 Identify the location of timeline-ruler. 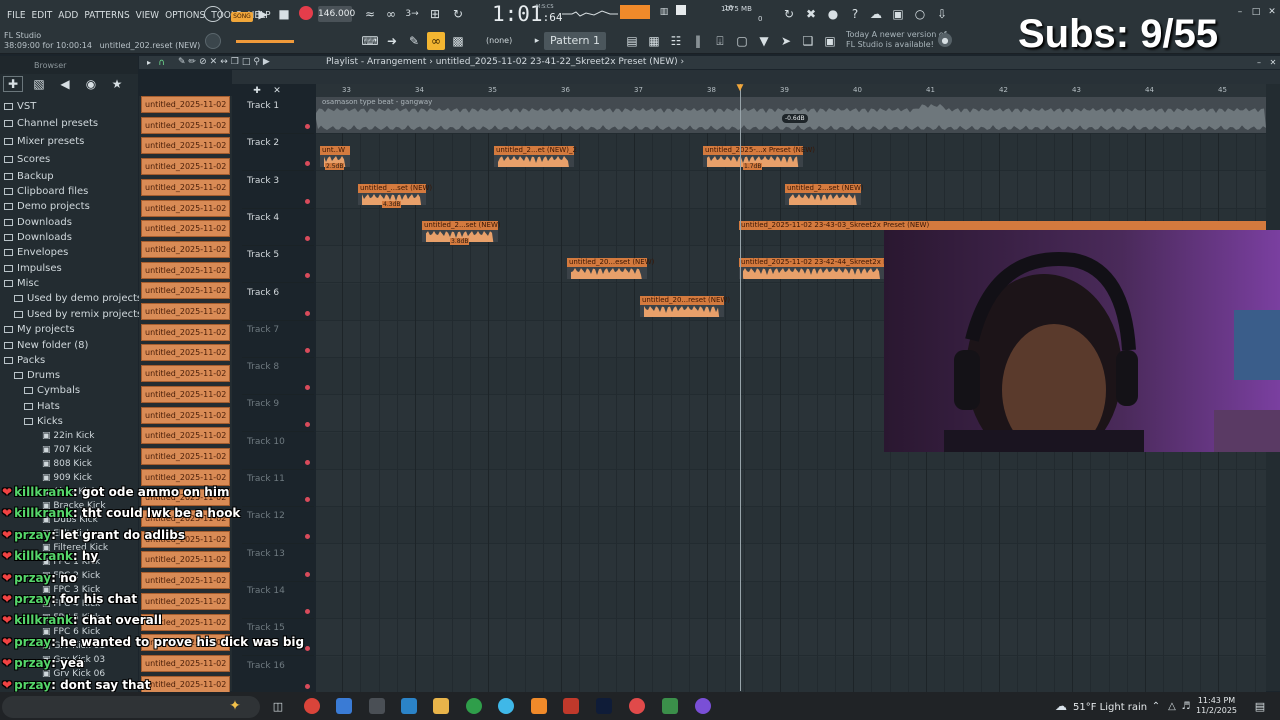
(791, 90).